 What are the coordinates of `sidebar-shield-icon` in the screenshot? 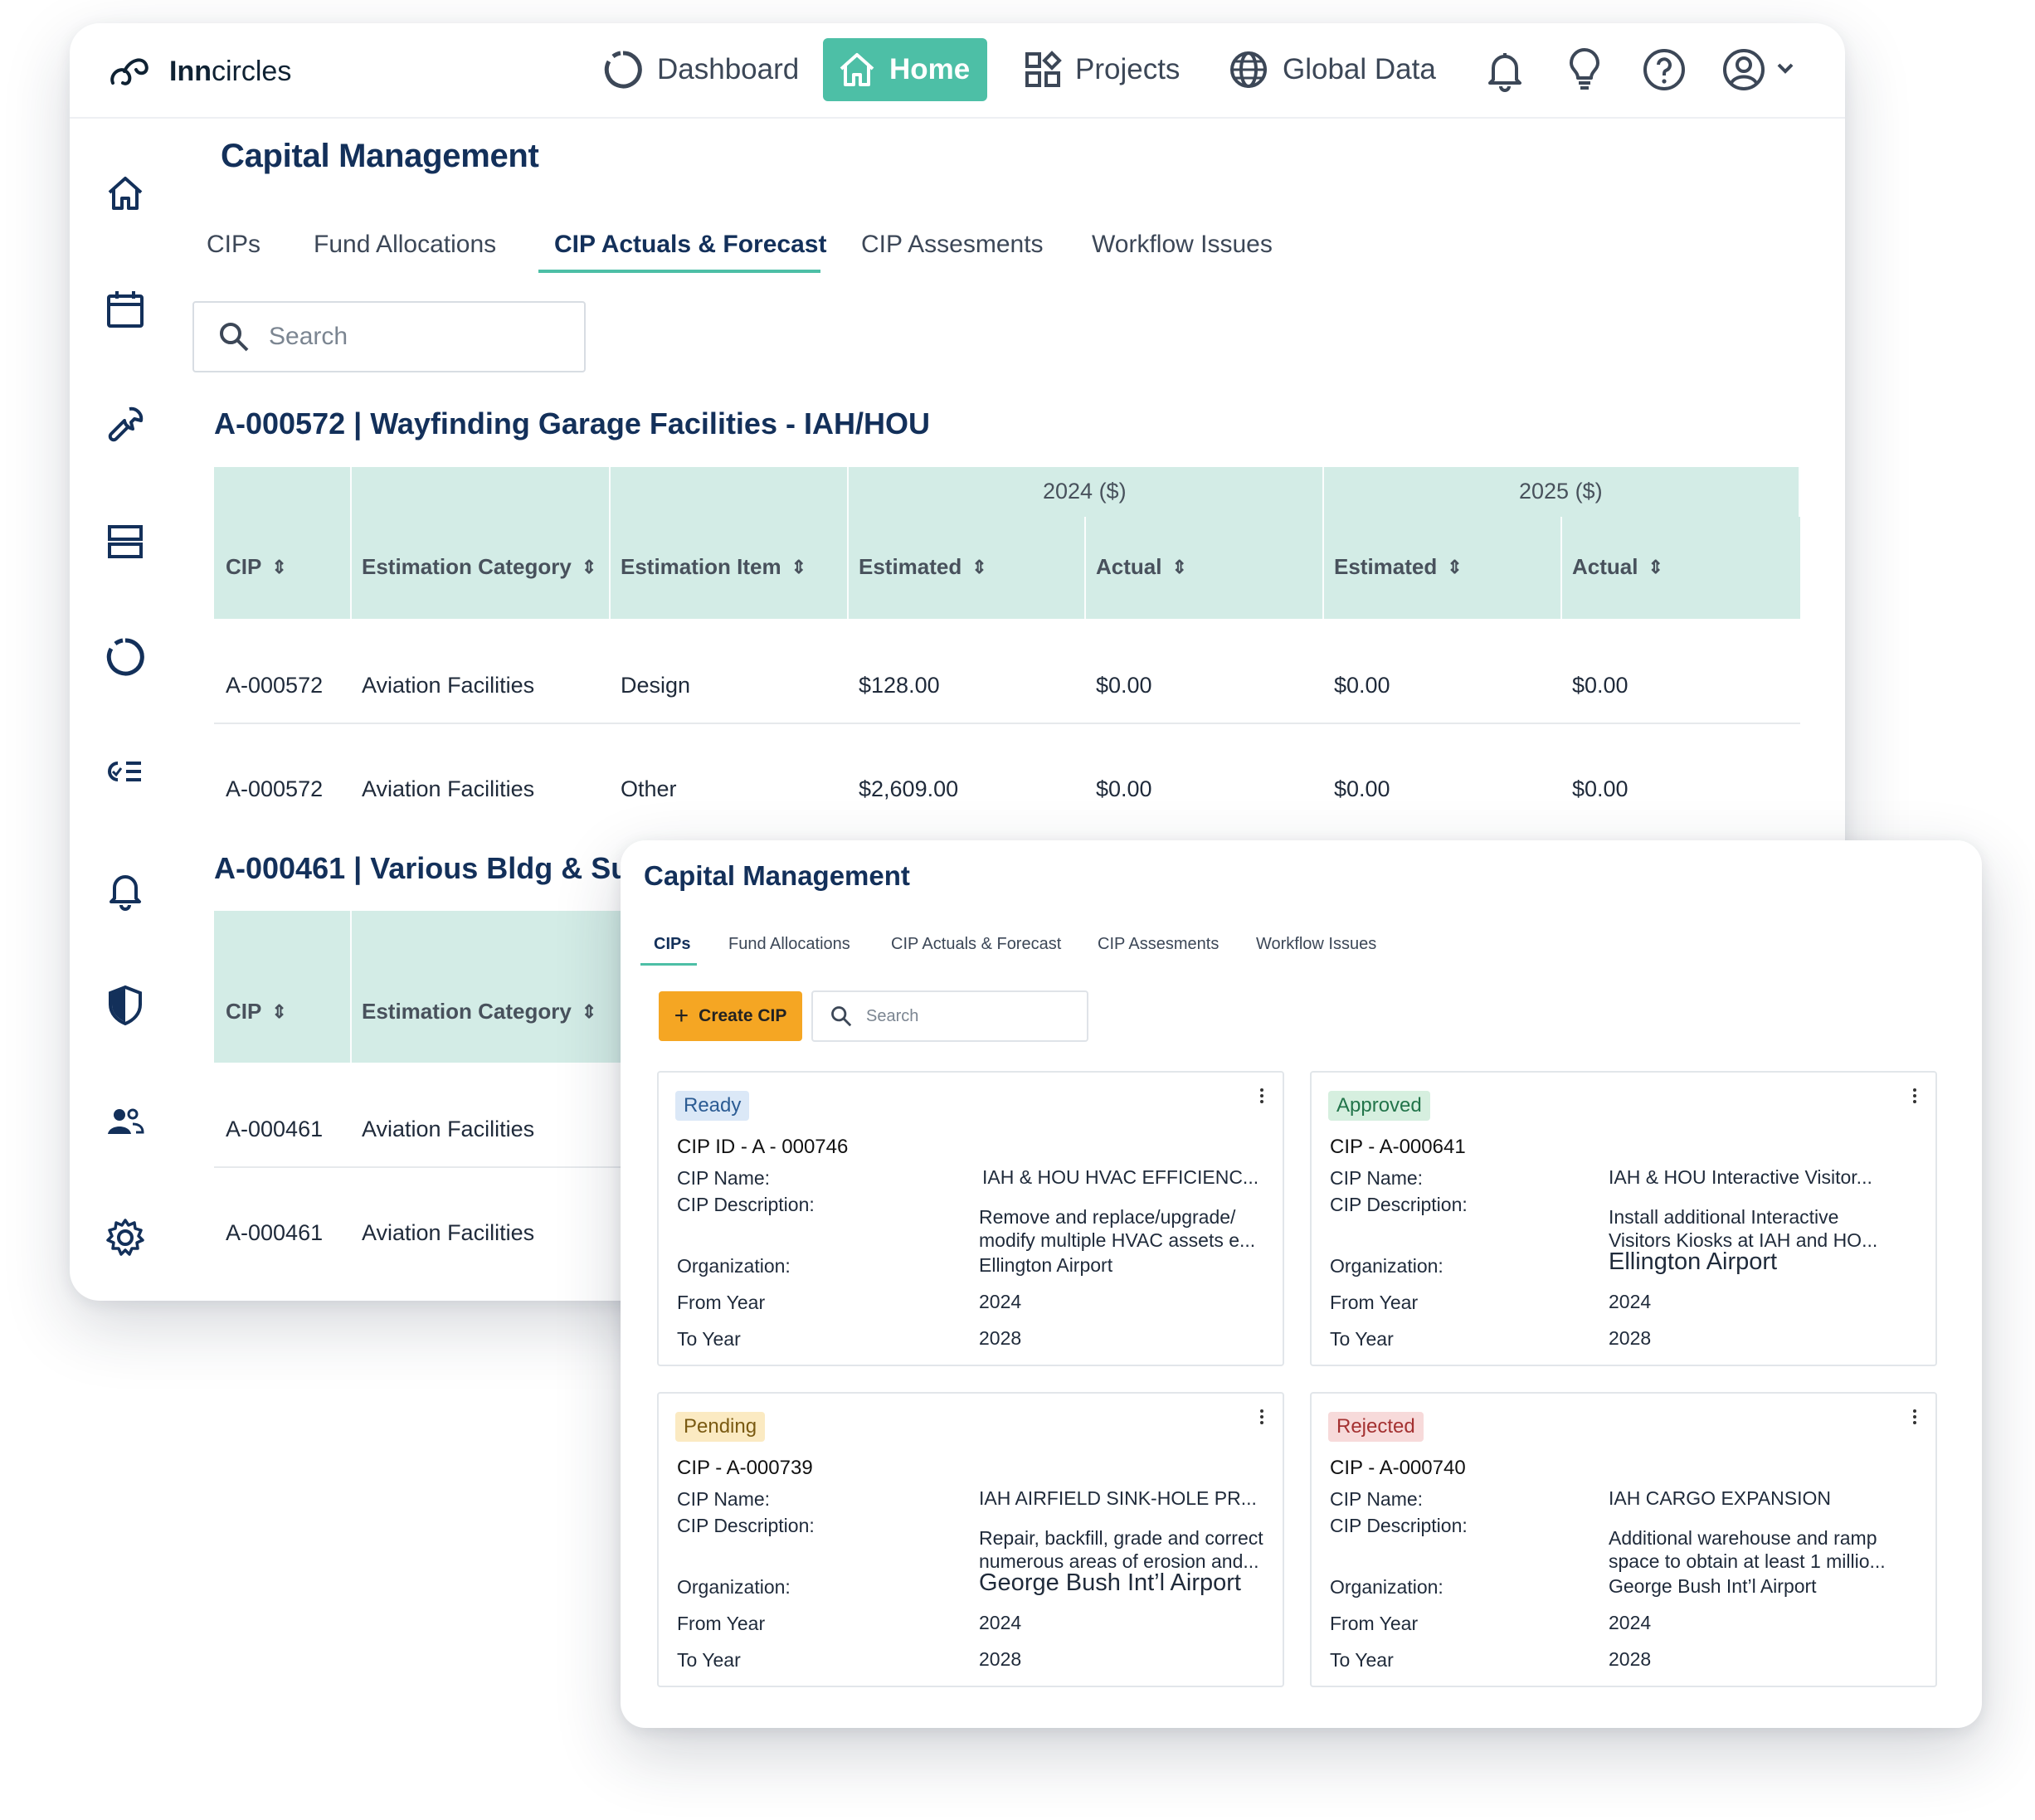 It's located at (125, 1005).